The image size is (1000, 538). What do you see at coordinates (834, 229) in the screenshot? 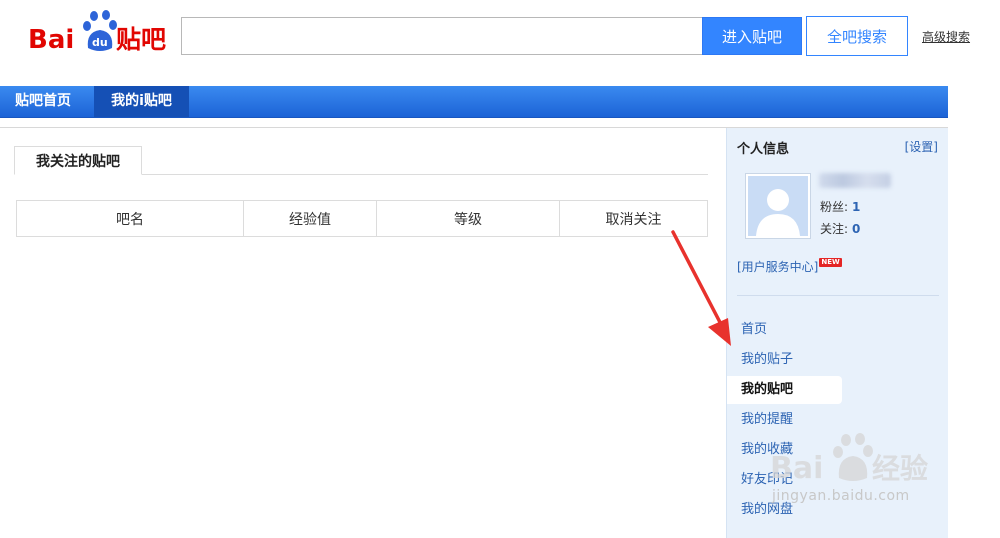
I see `follow-label: 关注:` at bounding box center [834, 229].